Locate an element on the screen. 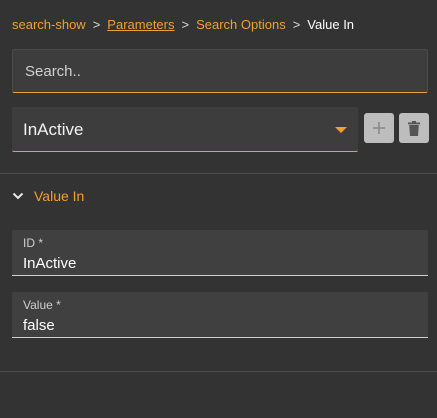 The height and width of the screenshot is (418, 437). value-field: Value * is located at coordinates (220, 315).